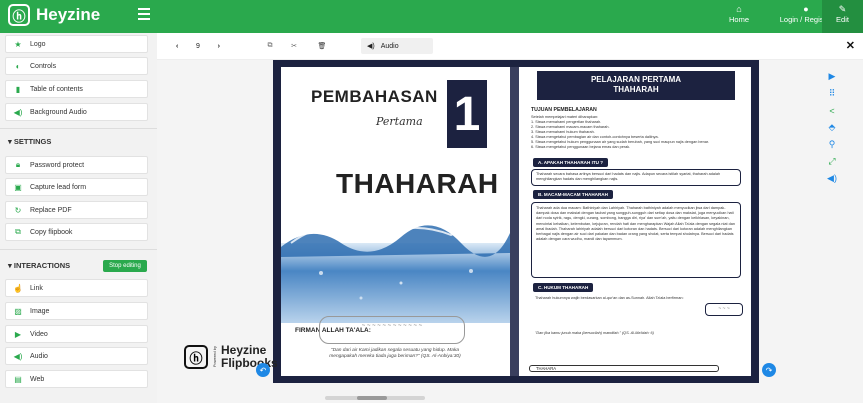  What do you see at coordinates (636, 79) in the screenshot?
I see `lesson-header-line1: PELAJARAN PERTAMA` at bounding box center [636, 79].